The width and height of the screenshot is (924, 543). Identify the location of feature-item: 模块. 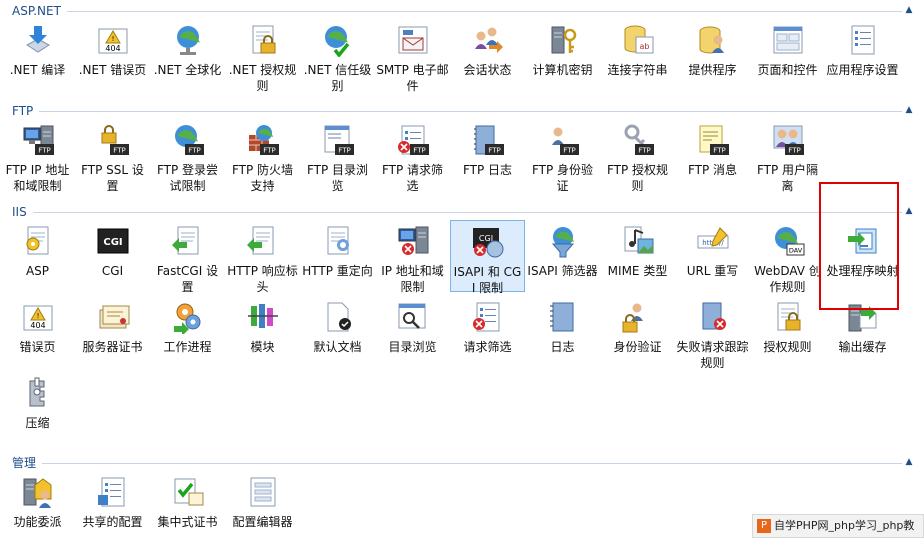
(262, 332).